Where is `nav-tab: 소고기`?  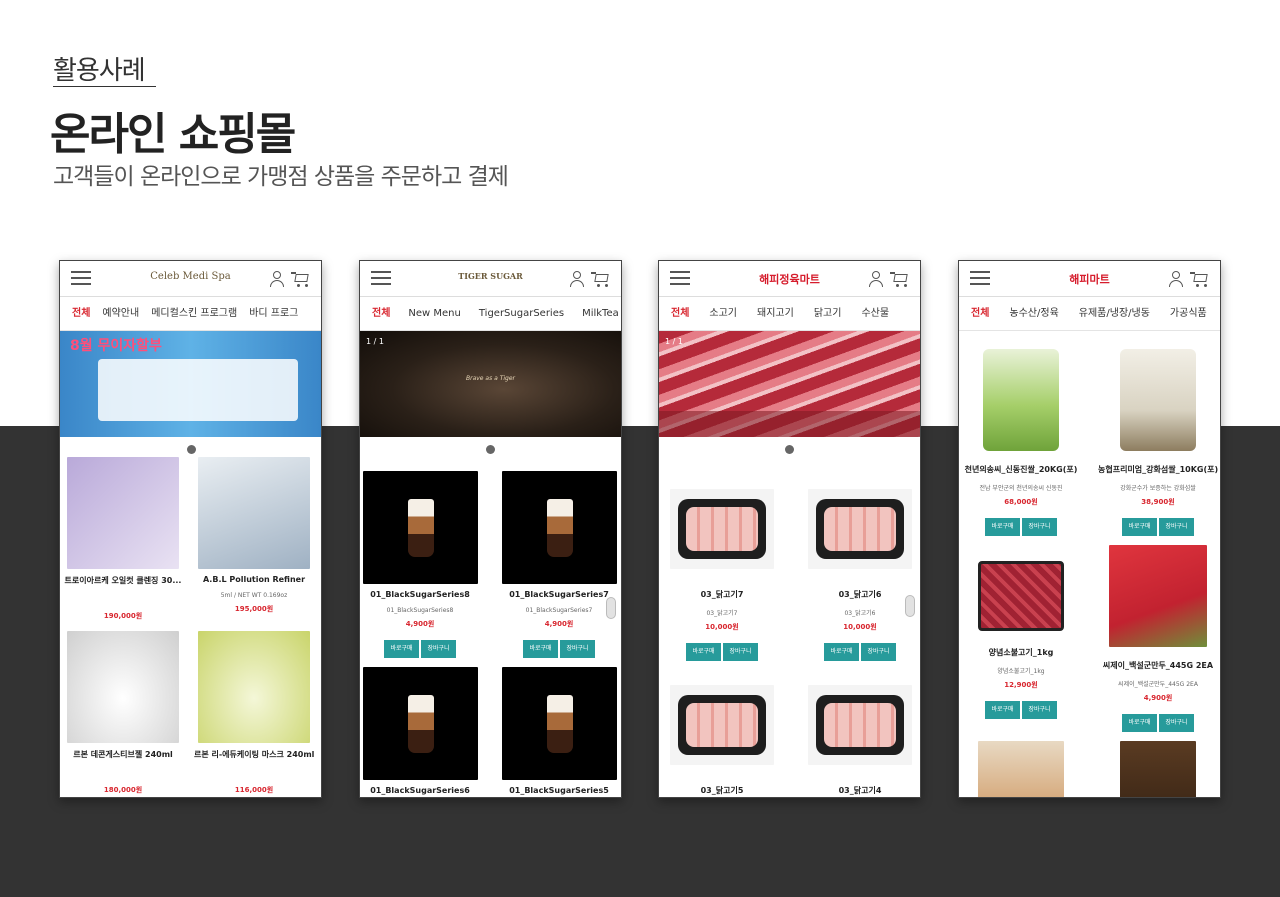
nav-tab: 소고기 is located at coordinates (723, 313).